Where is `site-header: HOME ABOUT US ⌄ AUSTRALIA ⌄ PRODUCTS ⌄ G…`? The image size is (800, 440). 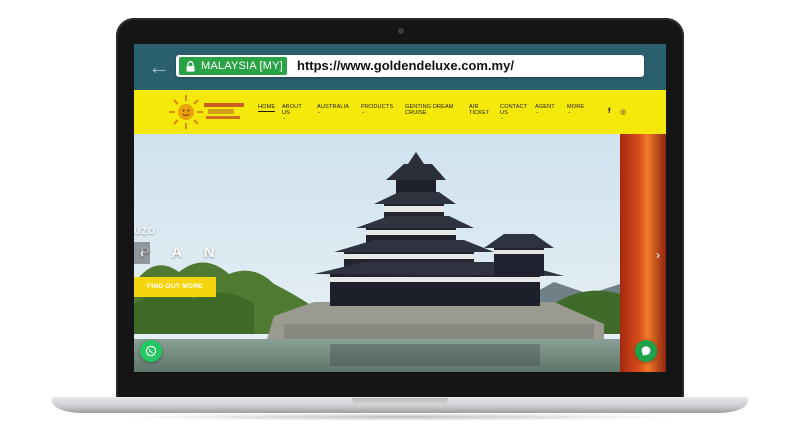 site-header: HOME ABOUT US ⌄ AUSTRALIA ⌄ PRODUCTS ⌄ G… is located at coordinates (400, 112).